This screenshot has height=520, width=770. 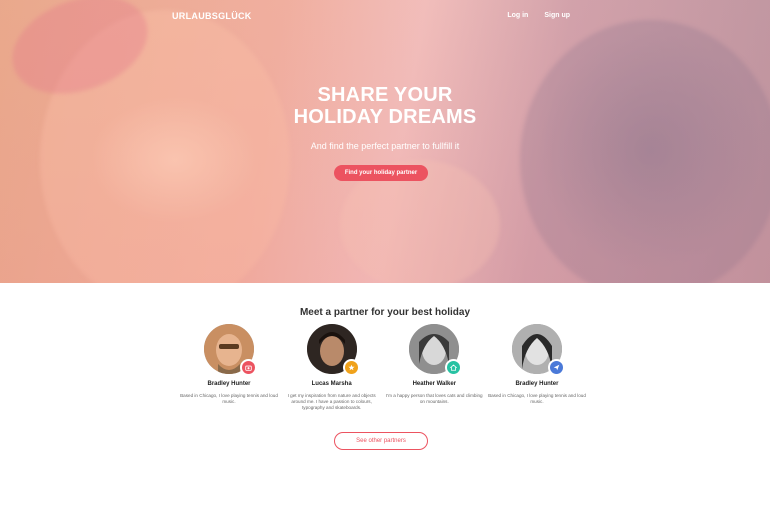 What do you see at coordinates (381, 441) in the screenshot?
I see `see-other-partners-button: See other partners` at bounding box center [381, 441].